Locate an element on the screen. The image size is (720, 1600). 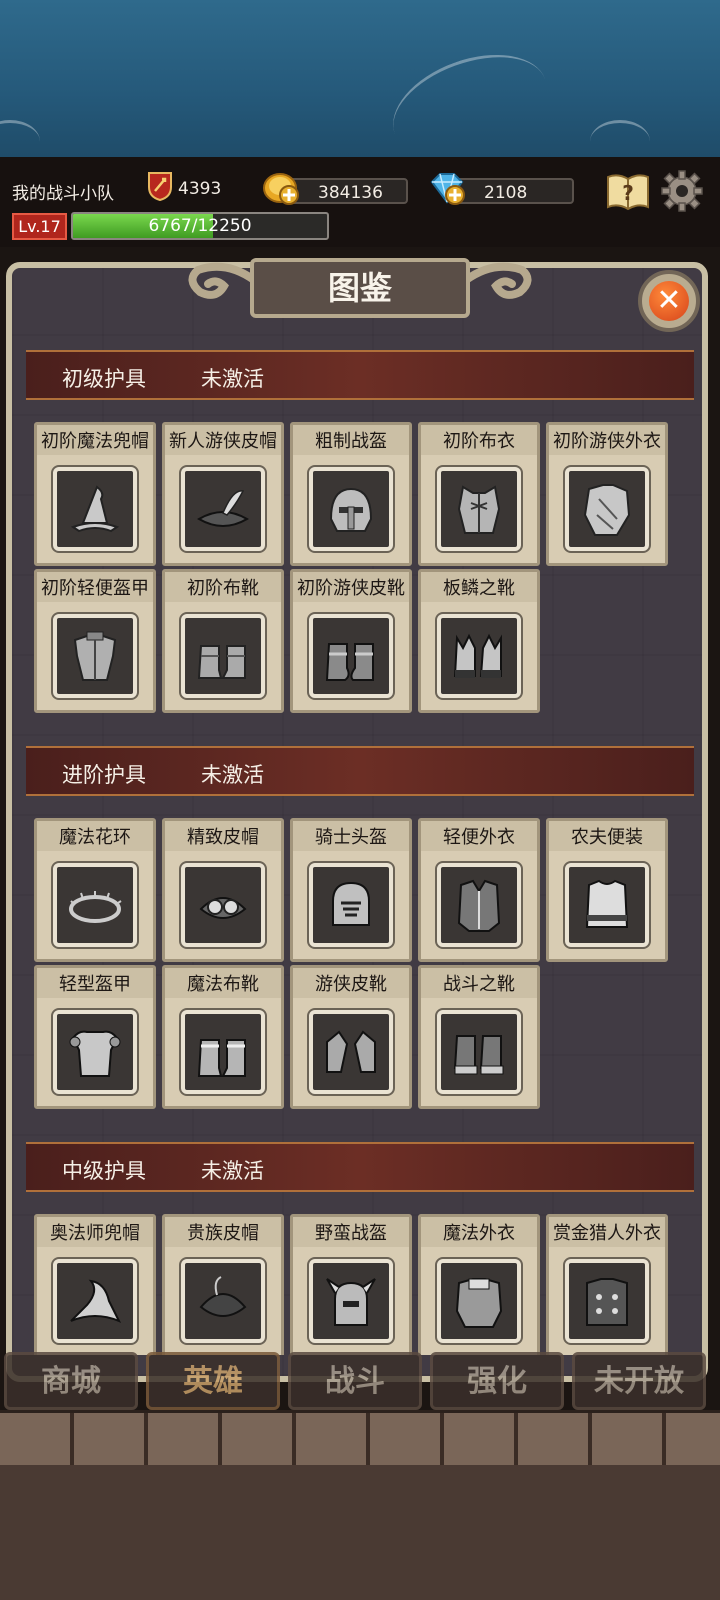
collection-card: 板鳞之靴 is located at coordinates (479, 641).